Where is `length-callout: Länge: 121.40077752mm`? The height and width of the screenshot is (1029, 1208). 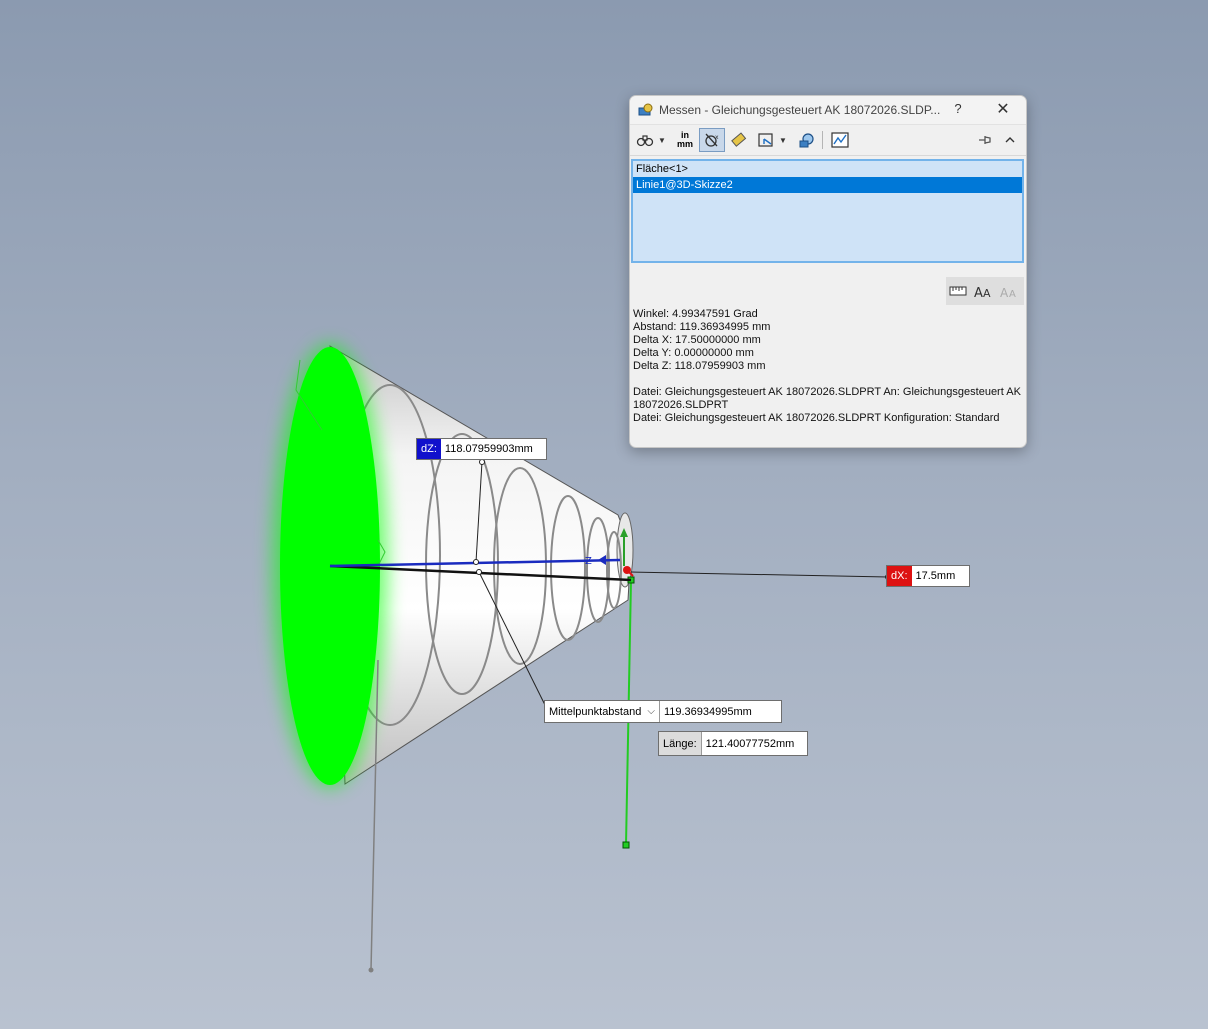
length-callout: Länge: 121.40077752mm is located at coordinates (733, 743).